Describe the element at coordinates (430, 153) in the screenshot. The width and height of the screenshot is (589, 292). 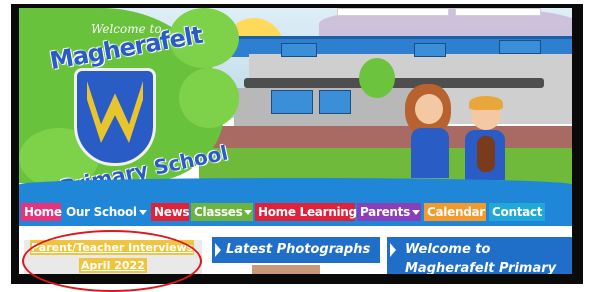
I see `girl-uniform` at that location.